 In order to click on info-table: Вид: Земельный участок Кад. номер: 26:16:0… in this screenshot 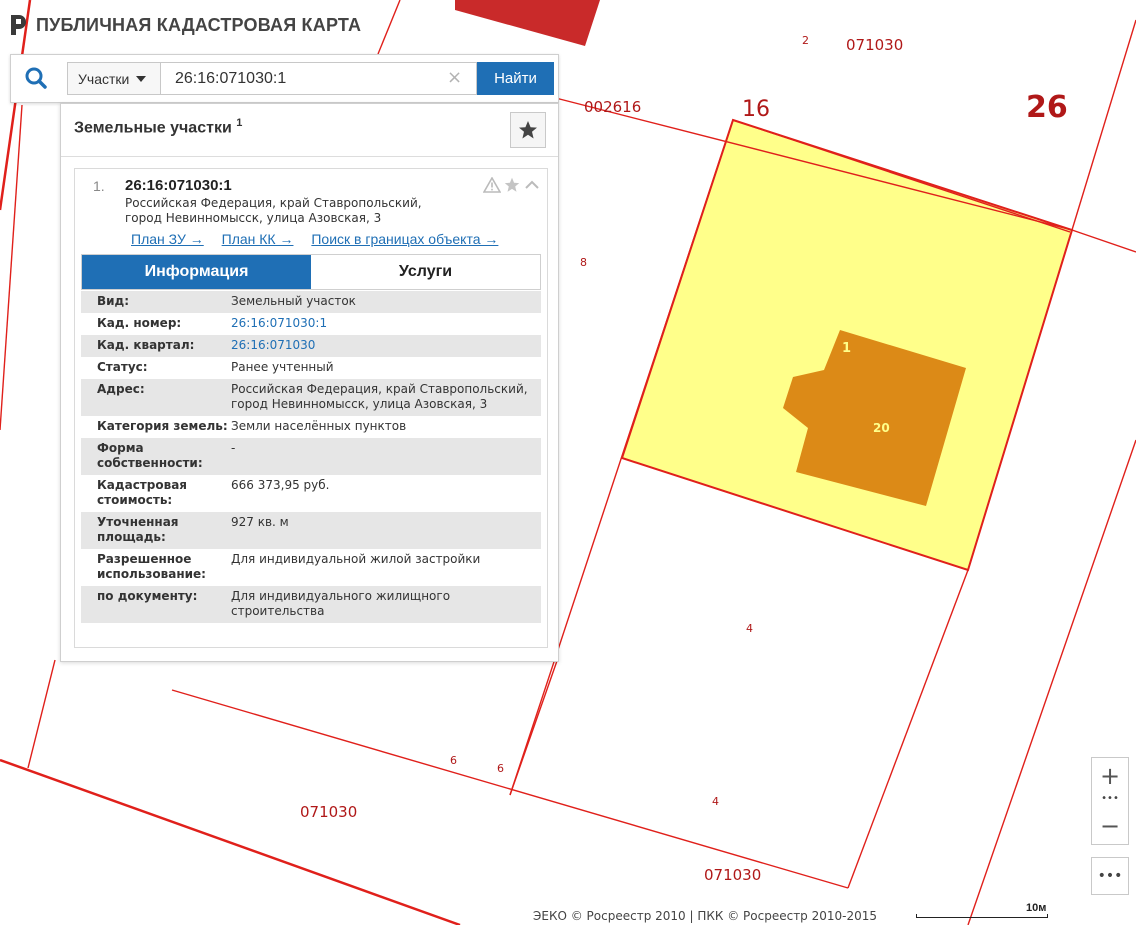, I will do `click(311, 457)`.